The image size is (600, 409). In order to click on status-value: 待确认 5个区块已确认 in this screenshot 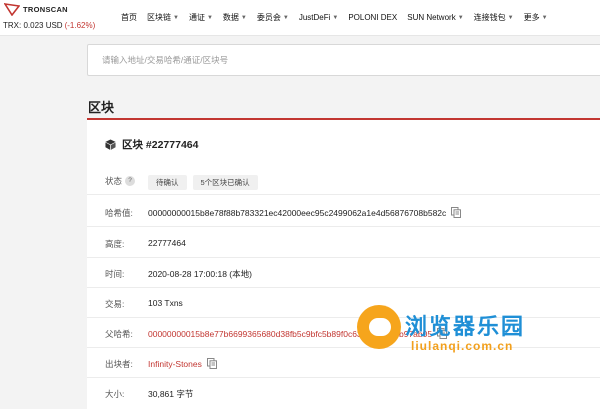, I will do `click(206, 182)`.